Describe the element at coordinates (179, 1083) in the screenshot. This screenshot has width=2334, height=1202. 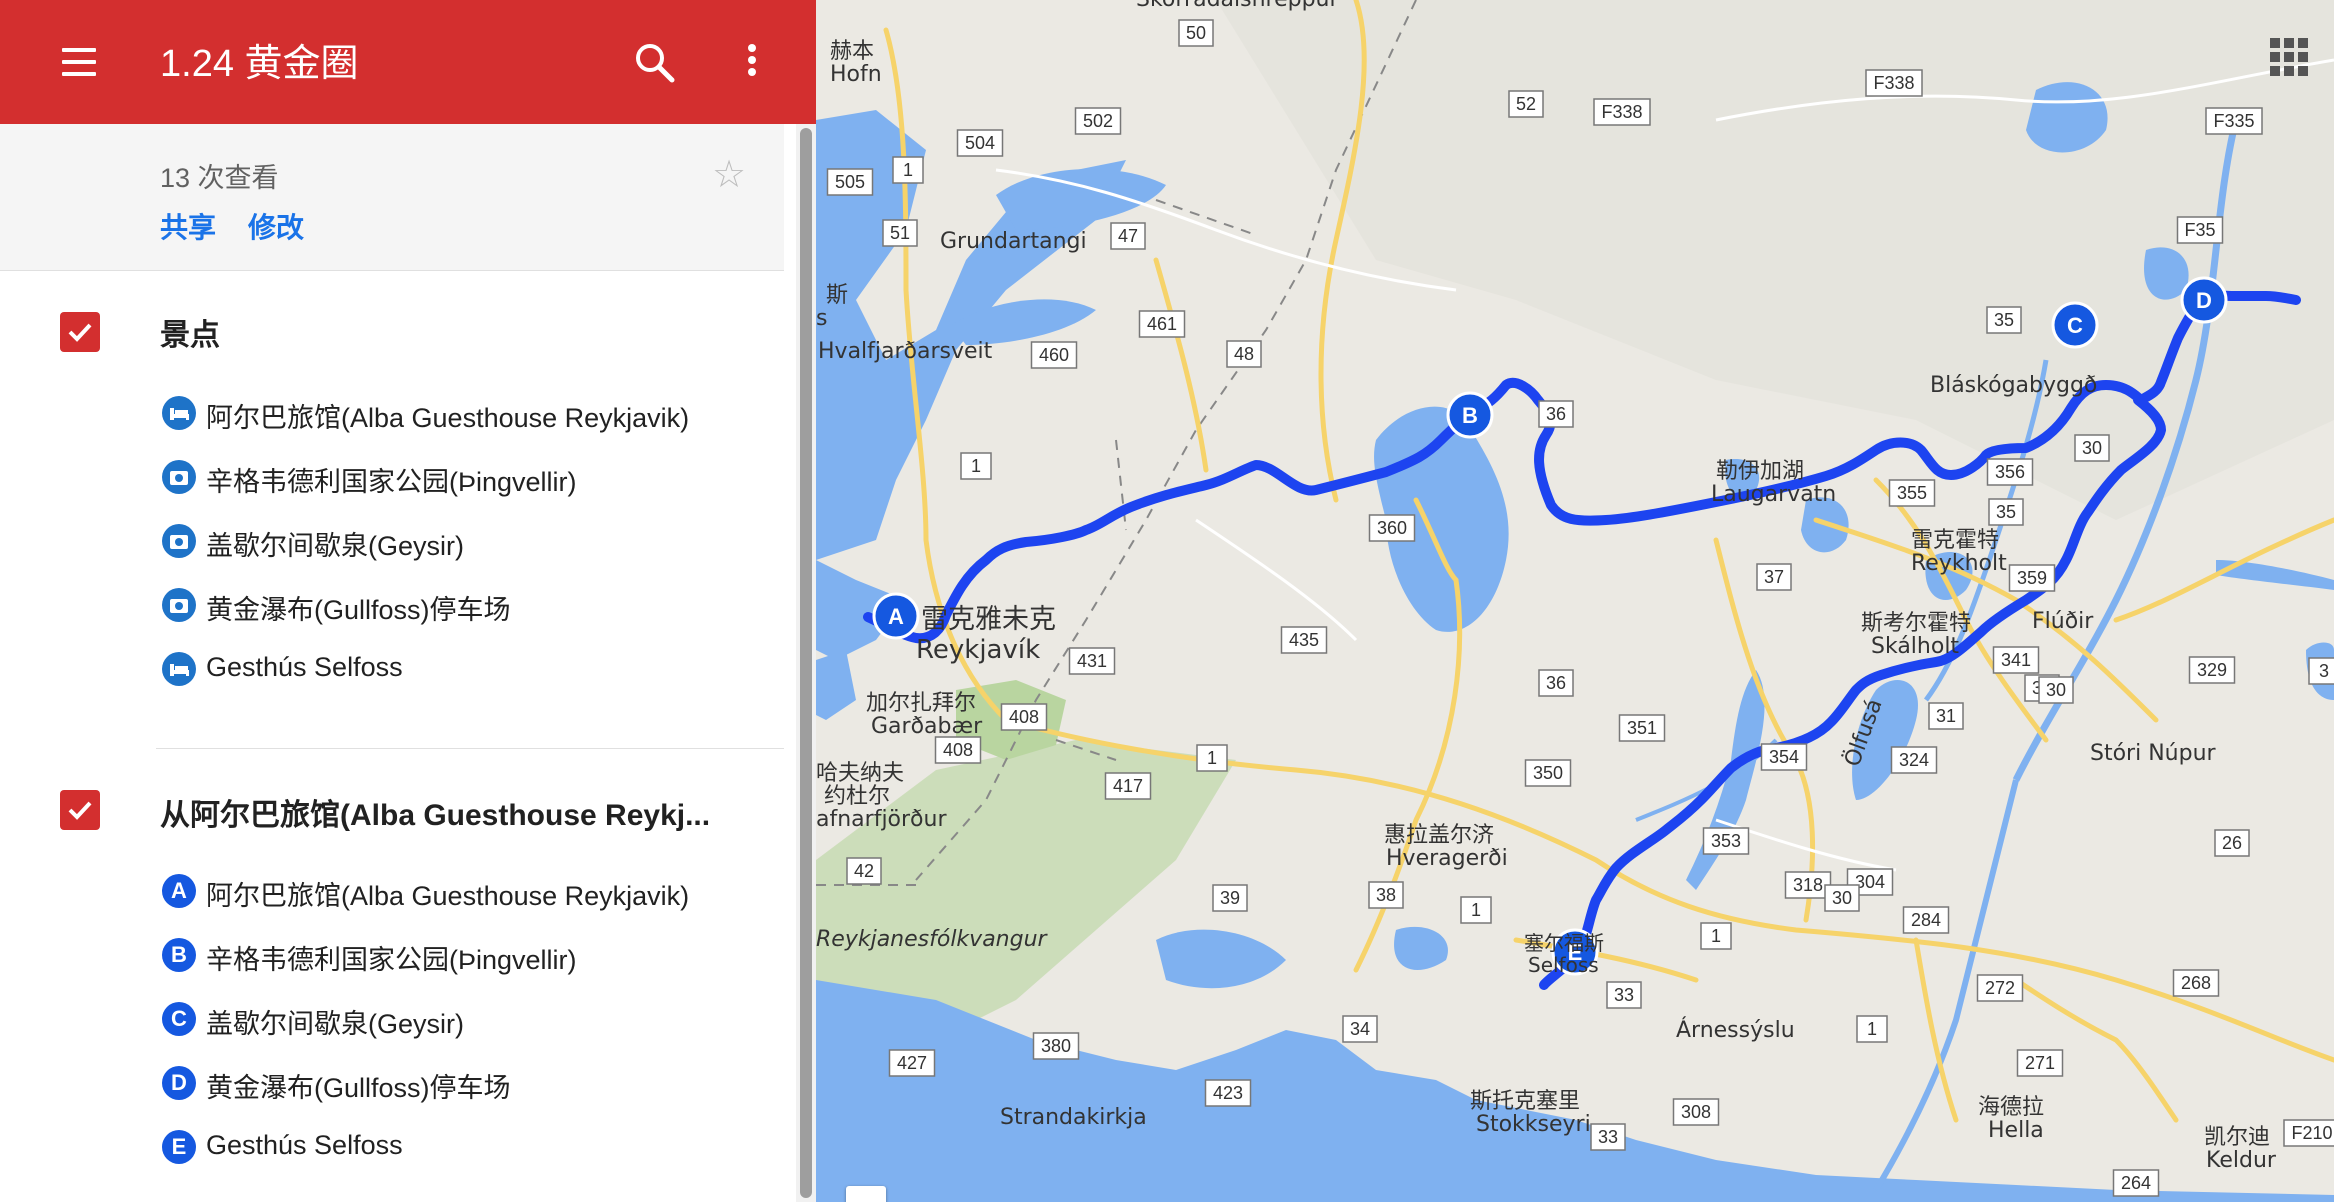
I see `marker-d-icon: D` at that location.